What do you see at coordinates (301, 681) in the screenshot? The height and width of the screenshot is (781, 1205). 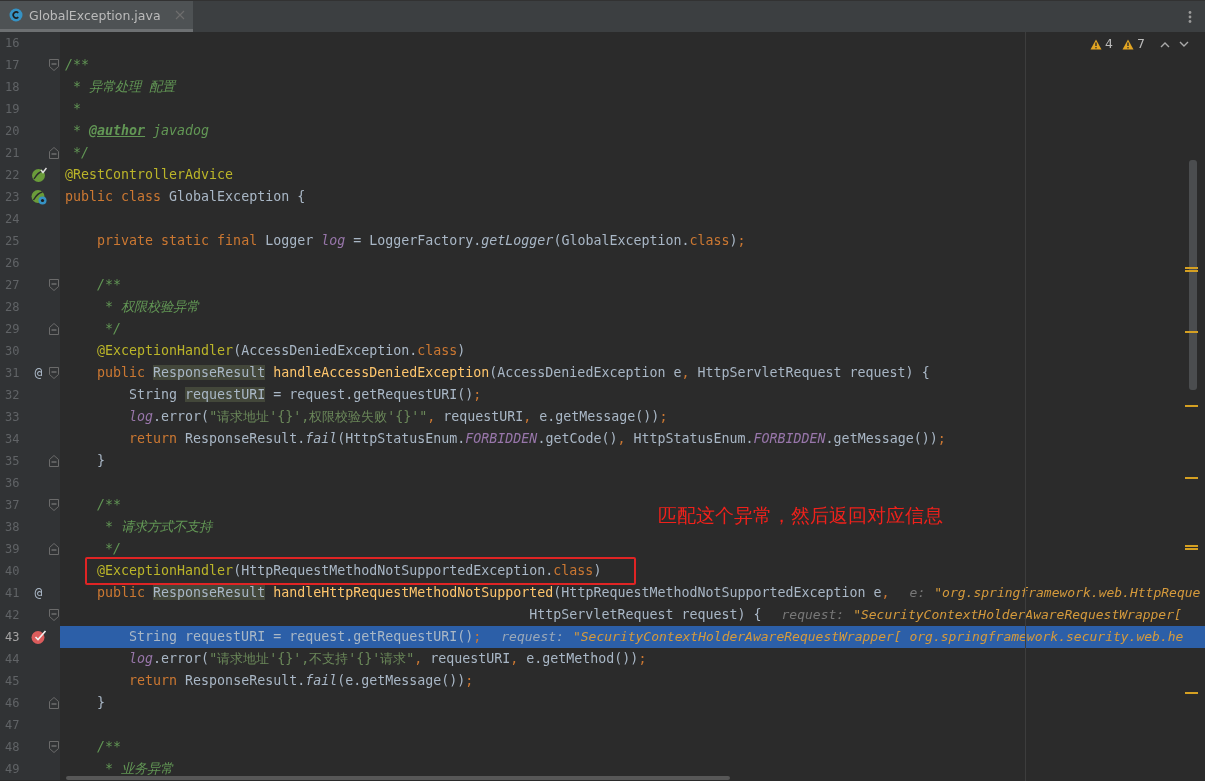 I see `code-line: return ResponseResult.fail(e.getMessage());` at bounding box center [301, 681].